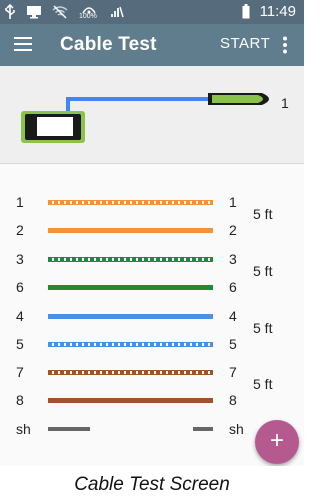 This screenshot has width=320, height=500. Describe the element at coordinates (130, 372) in the screenshot. I see `wire-7-striped` at that location.